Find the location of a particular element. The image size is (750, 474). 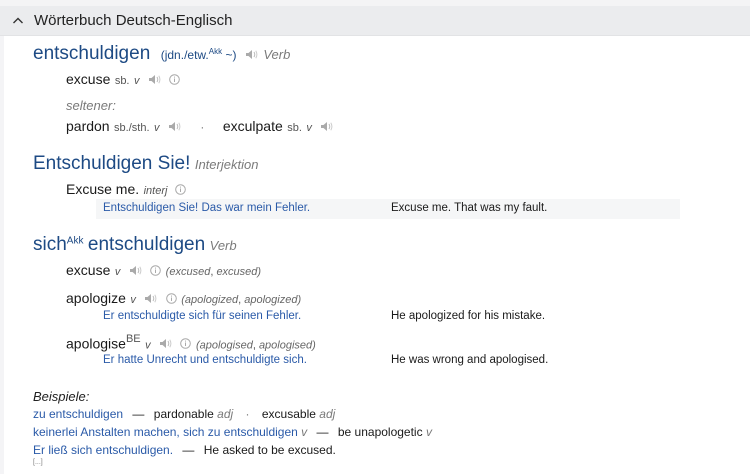

translation-row: apologiseBE v (apologised, apologised) is located at coordinates (191, 343).